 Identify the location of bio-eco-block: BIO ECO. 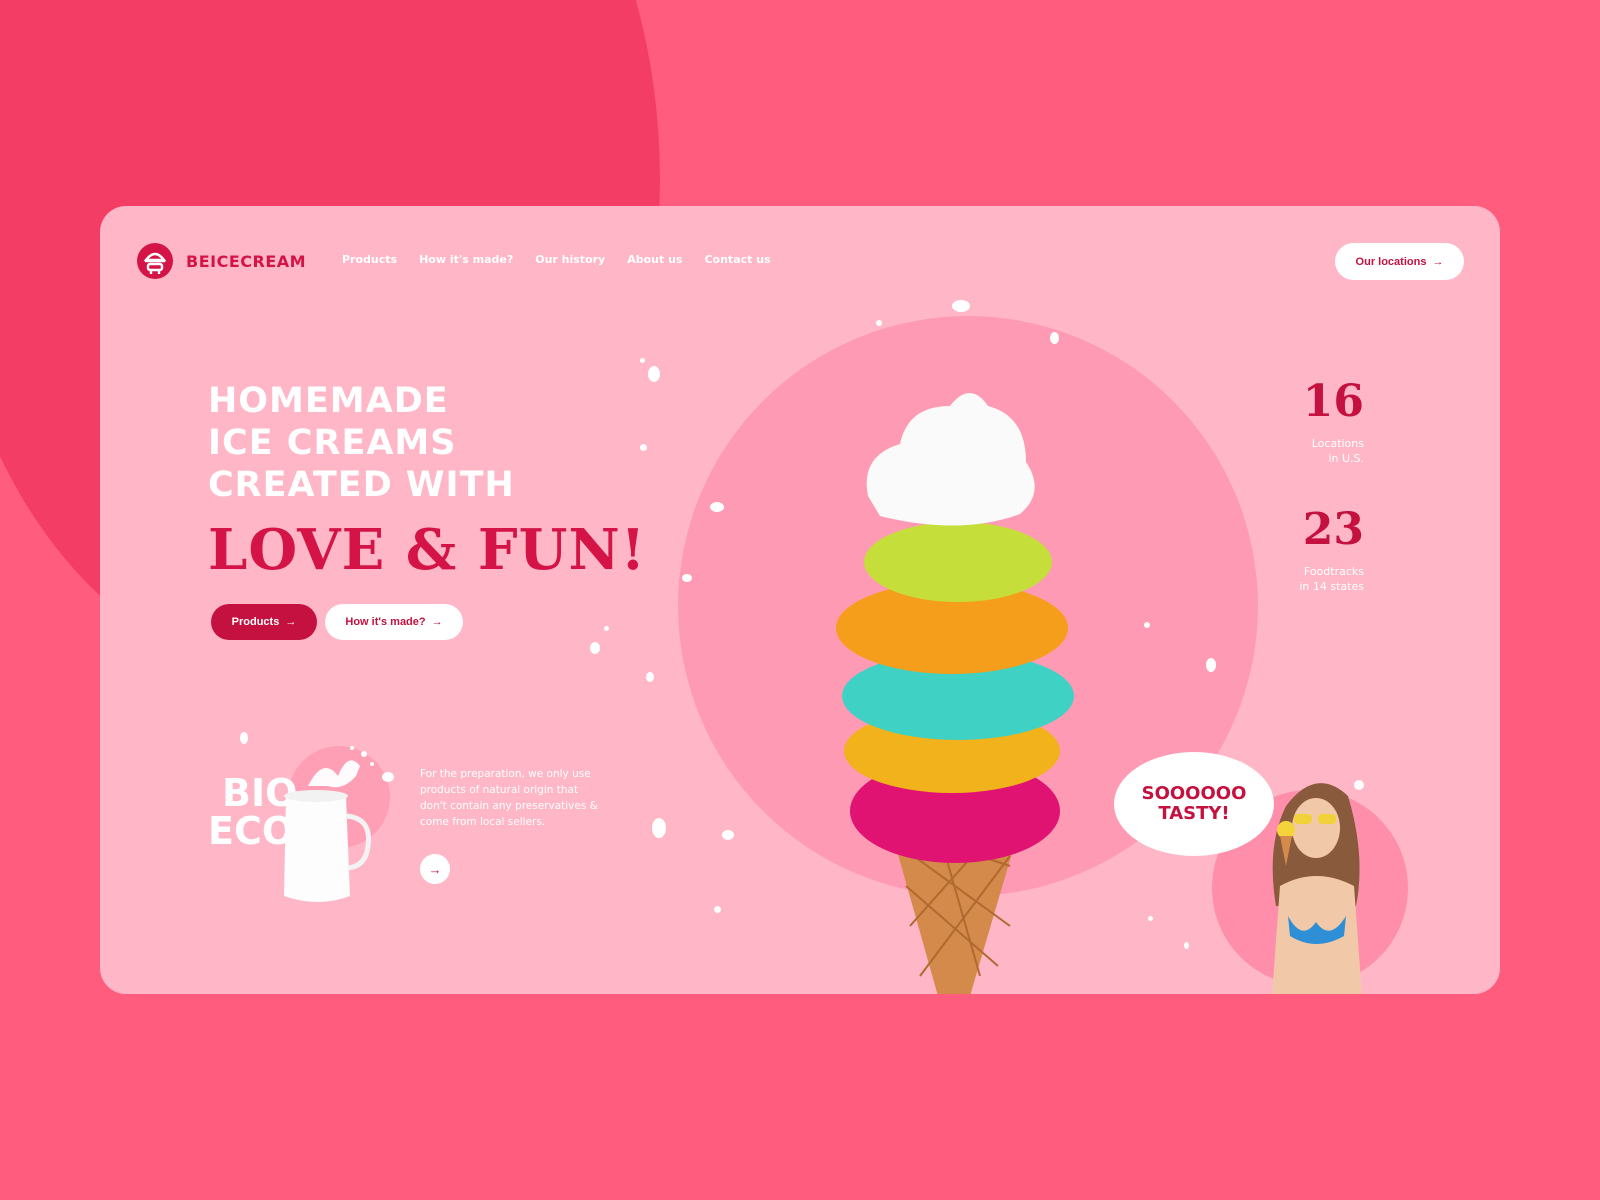
(299, 836).